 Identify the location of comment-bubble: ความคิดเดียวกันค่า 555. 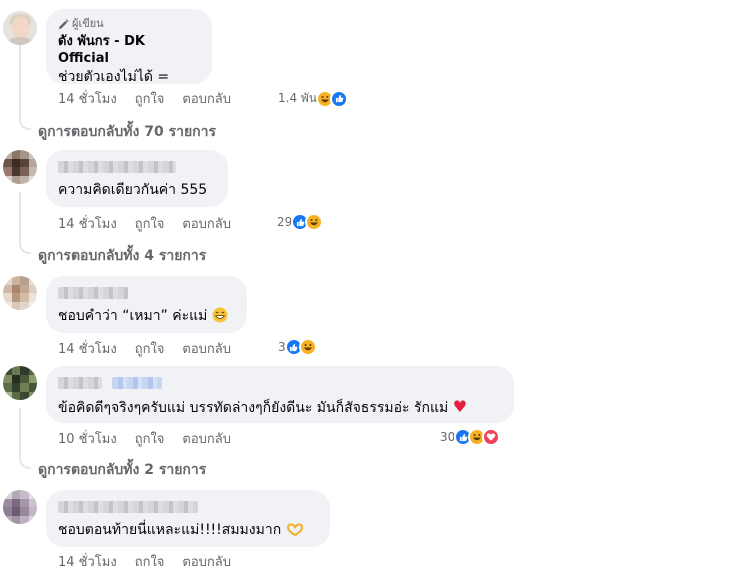
(137, 178).